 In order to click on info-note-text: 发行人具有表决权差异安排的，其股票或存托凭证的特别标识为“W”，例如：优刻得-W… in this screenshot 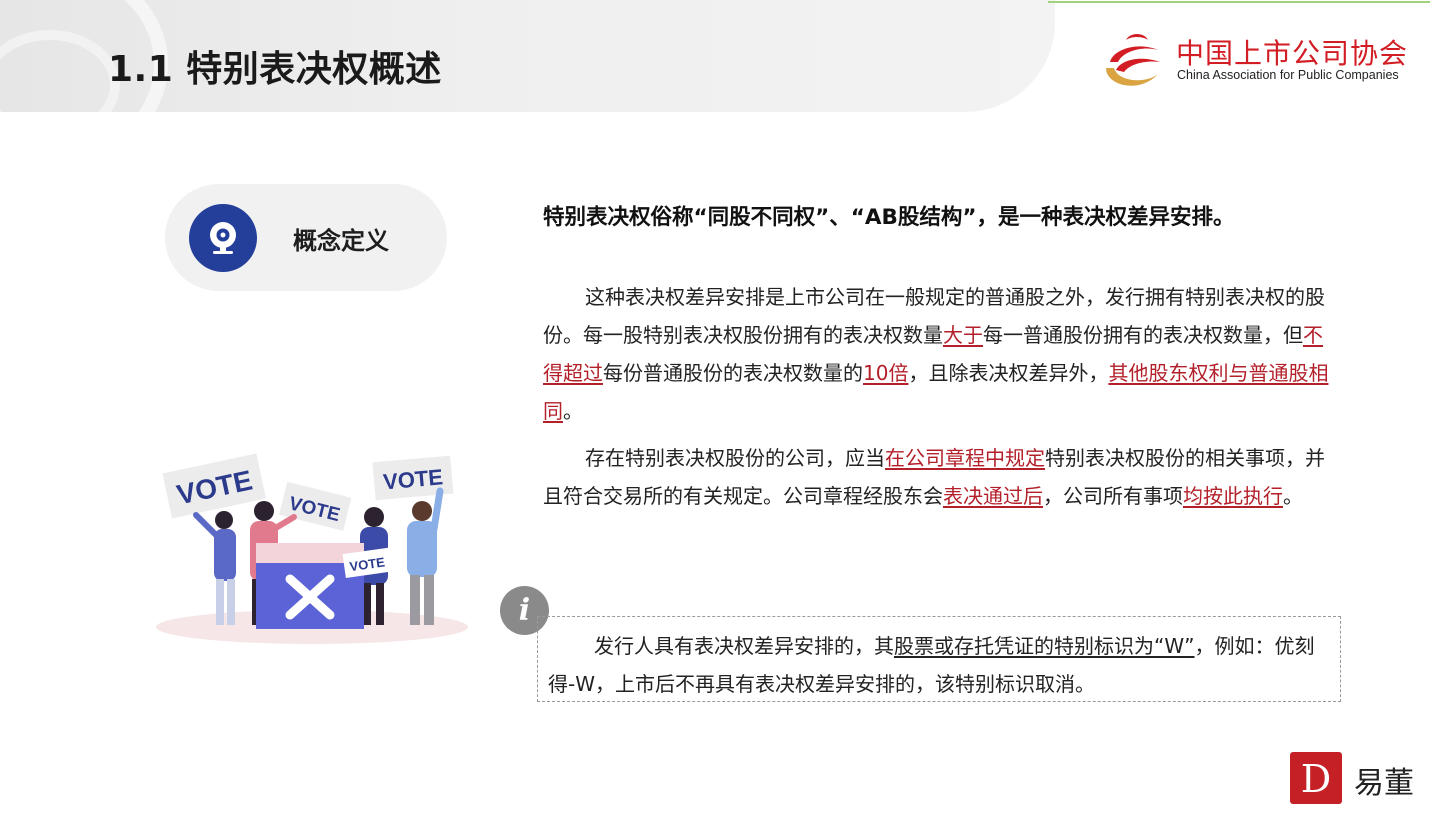, I will do `click(943, 665)`.